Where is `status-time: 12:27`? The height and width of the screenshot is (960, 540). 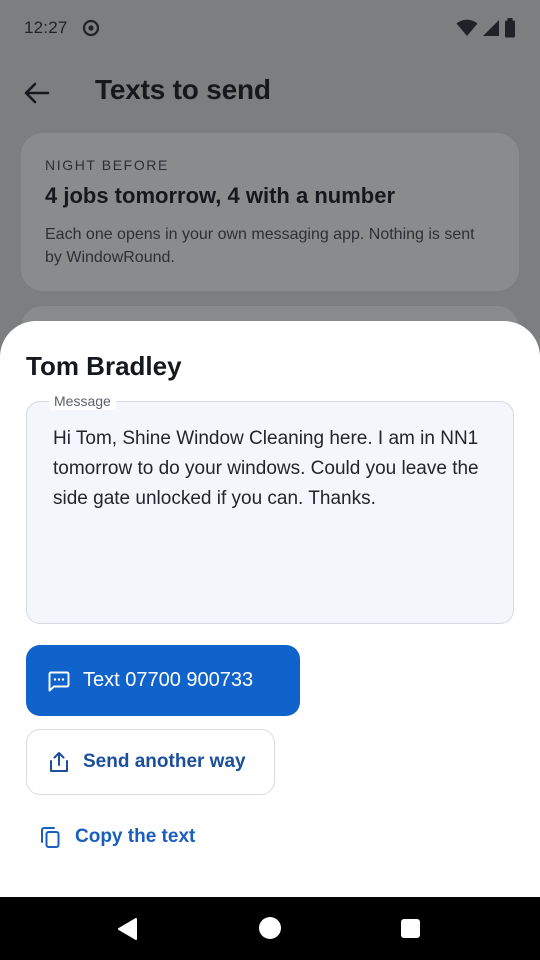
status-time: 12:27 is located at coordinates (46, 27).